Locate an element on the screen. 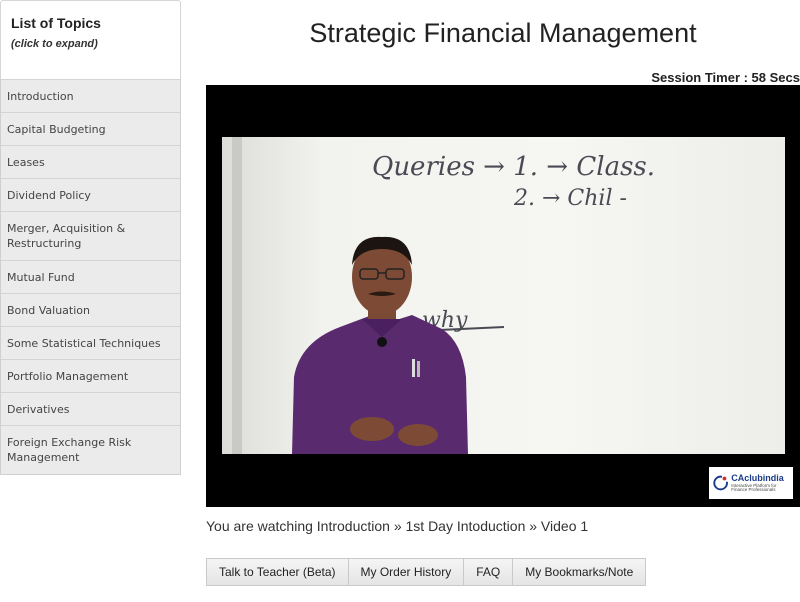 This screenshot has height=602, width=800. topics-subtitle: (click to expand) is located at coordinates (54, 44).